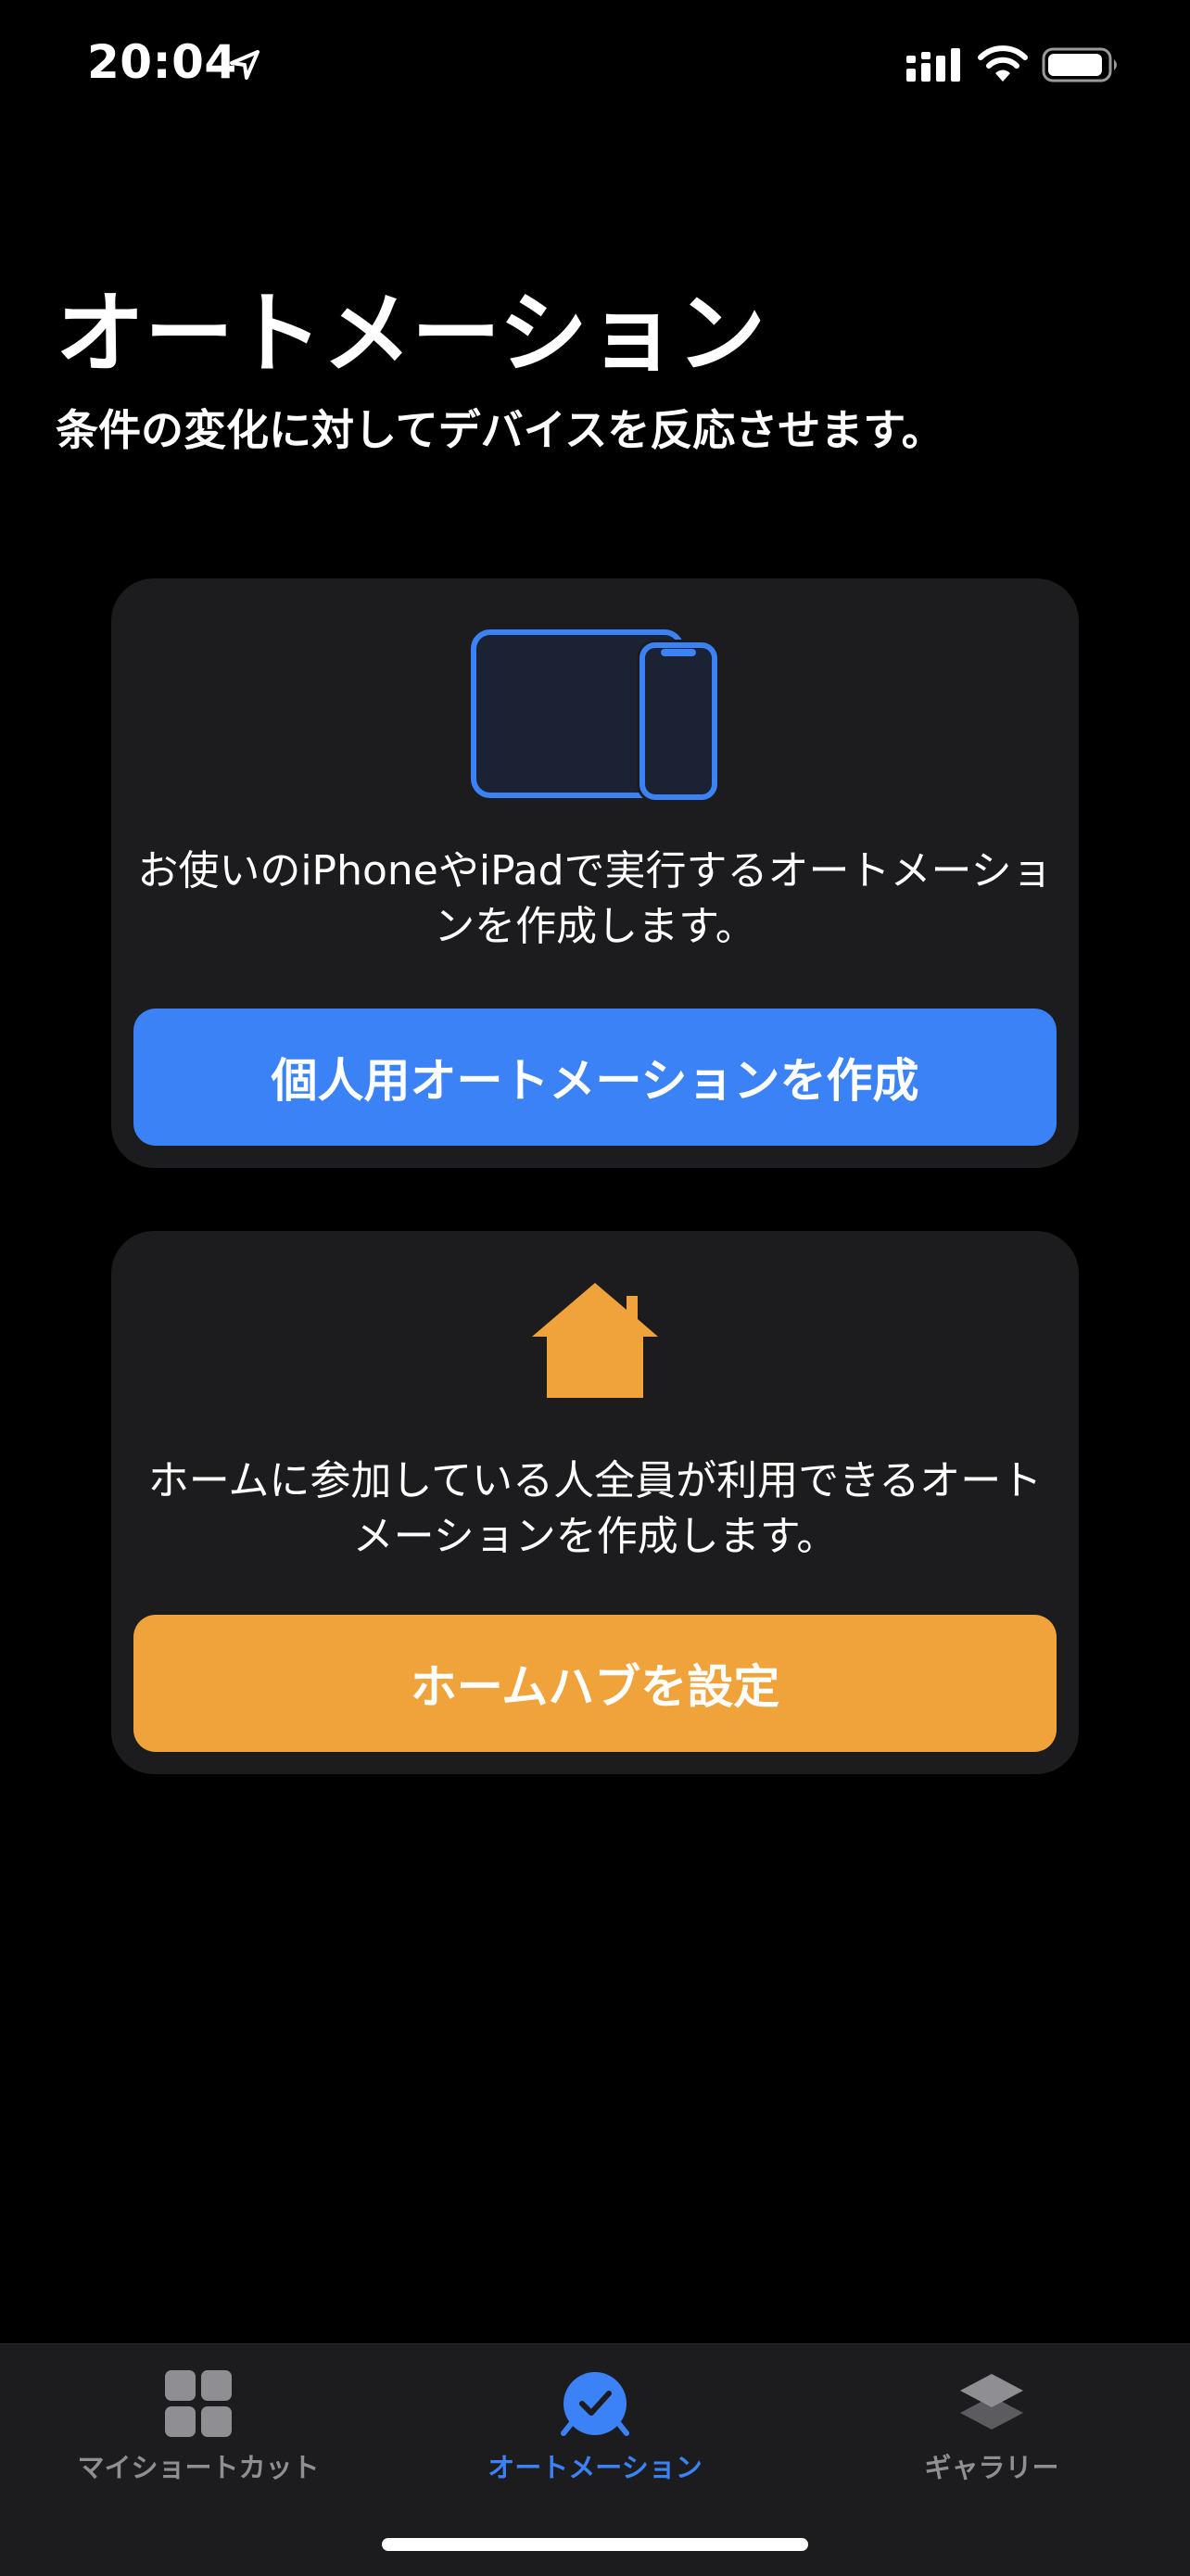 Image resolution: width=1190 pixels, height=2576 pixels. What do you see at coordinates (595, 1508) in the screenshot?
I see `home-automation-description: ホームに参加している人全員が利用できるオートメーションを作成します。` at bounding box center [595, 1508].